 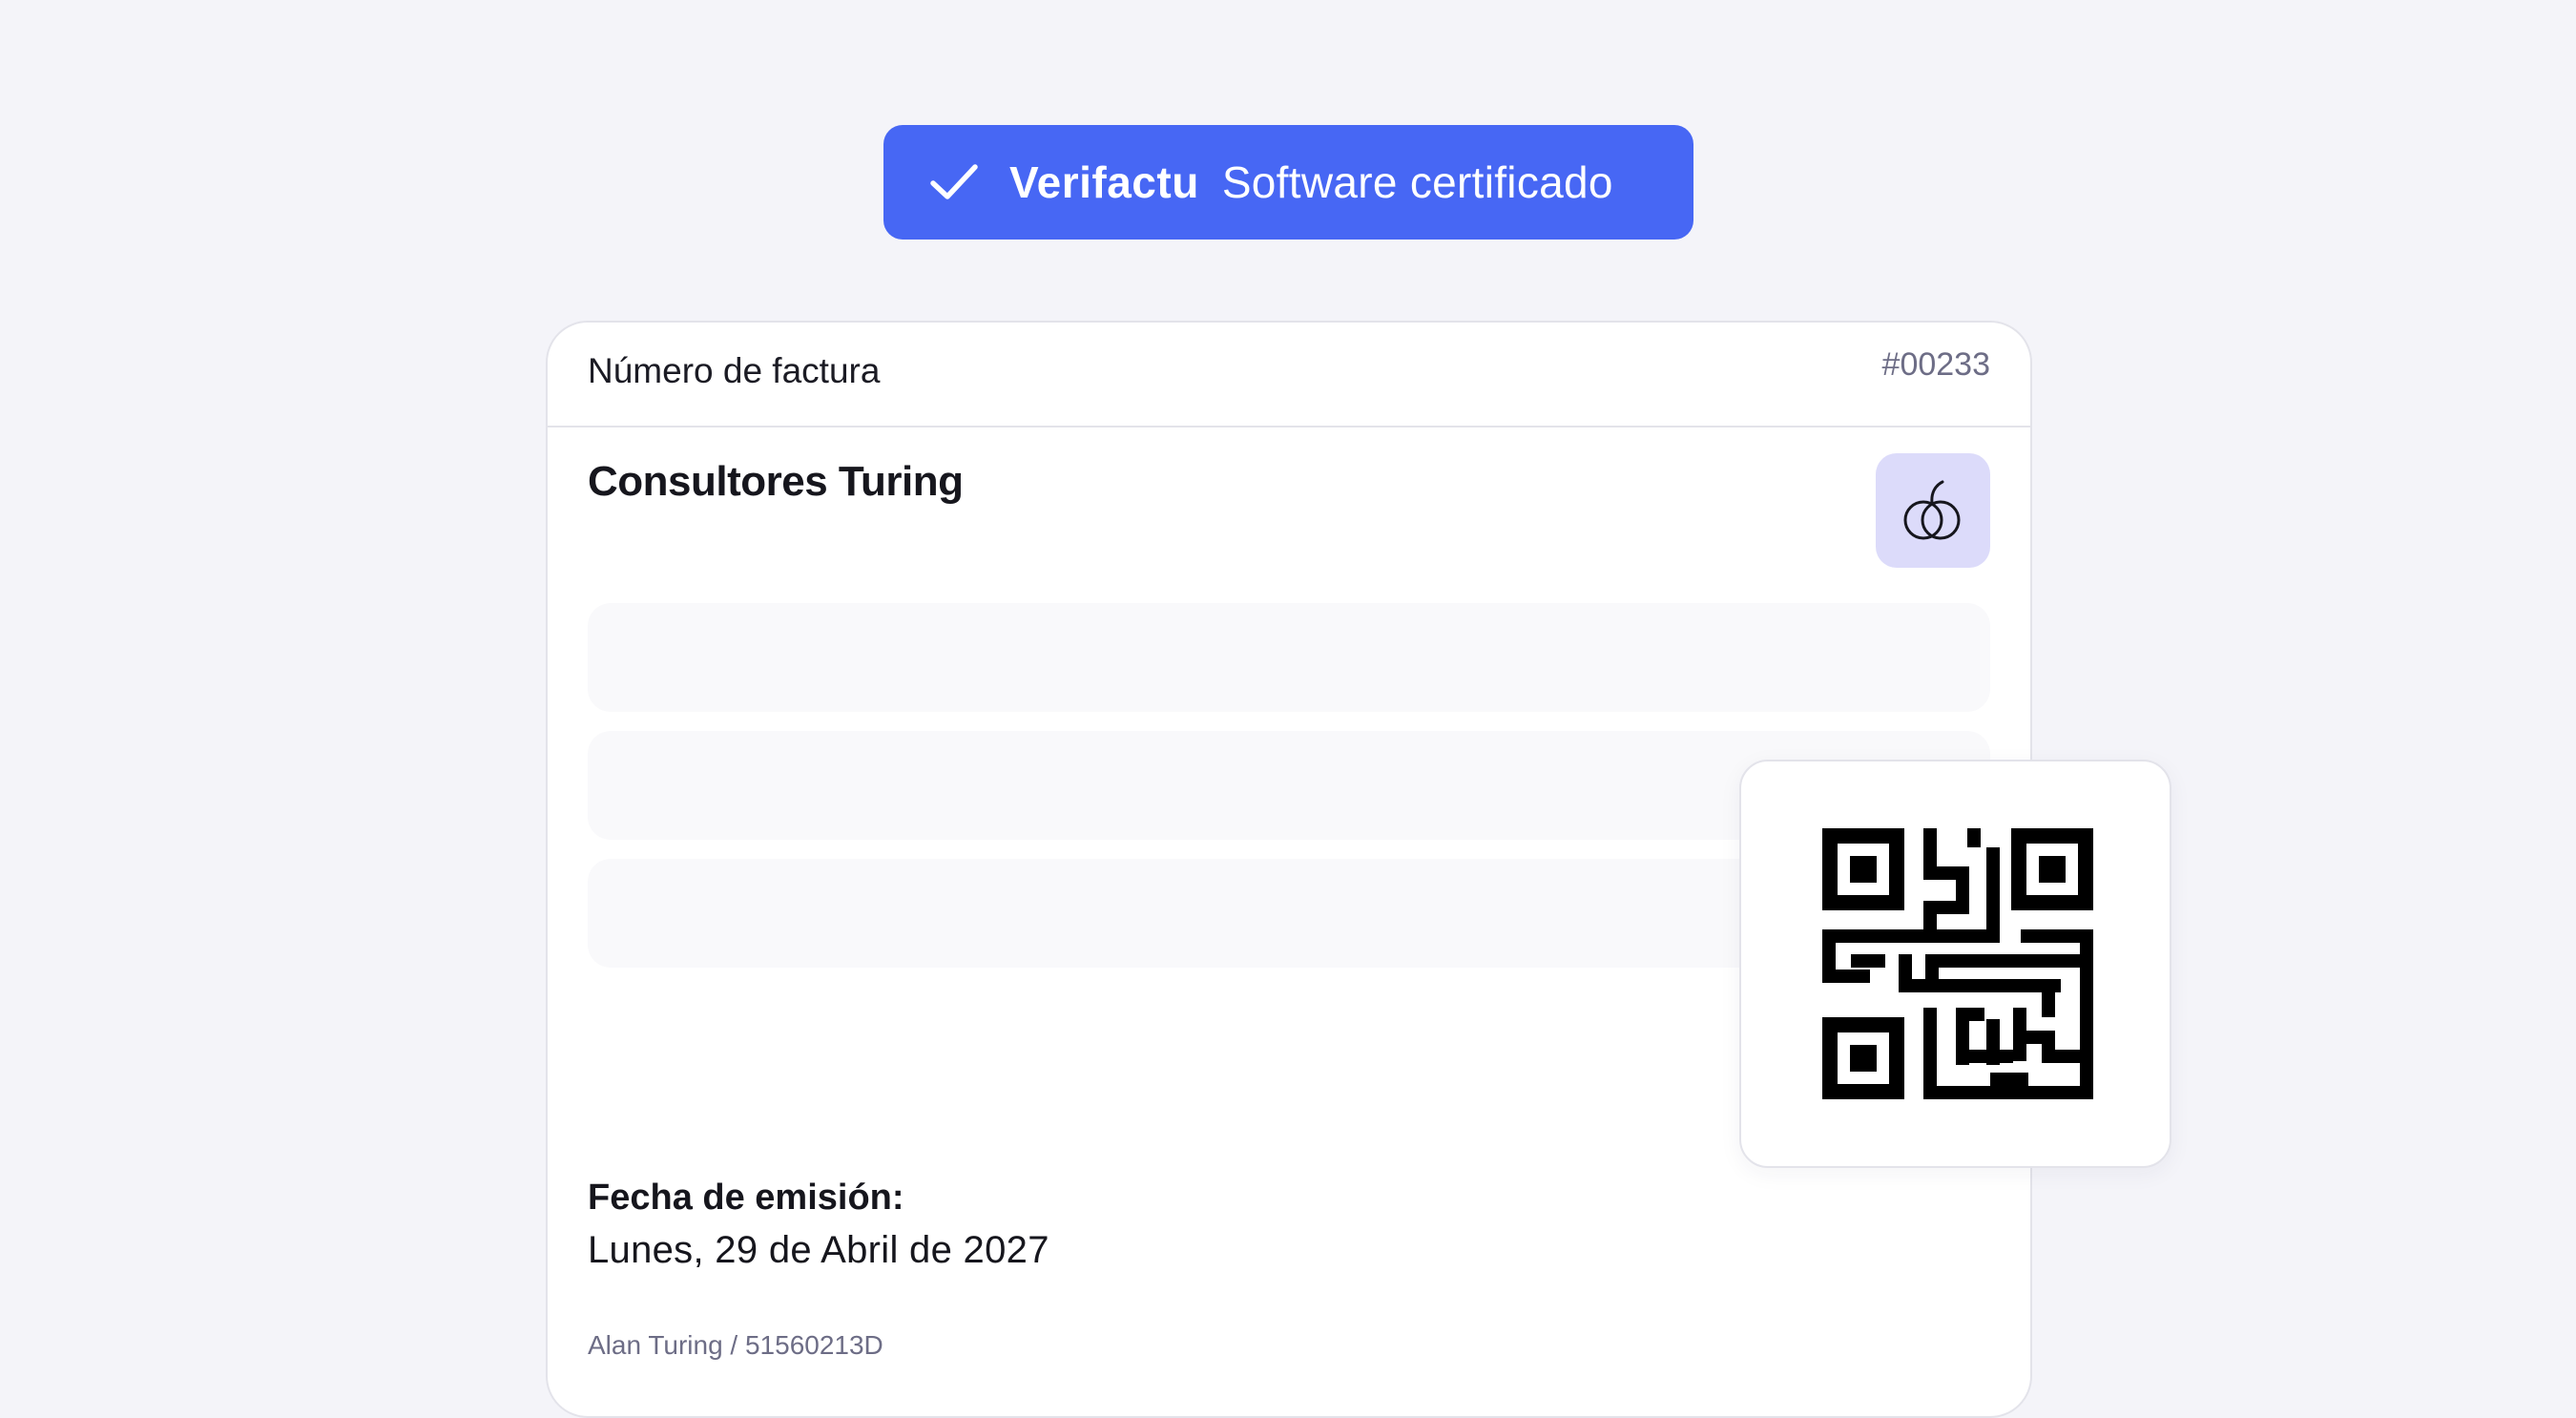 What do you see at coordinates (1957, 963) in the screenshot?
I see `qr-code-icon` at bounding box center [1957, 963].